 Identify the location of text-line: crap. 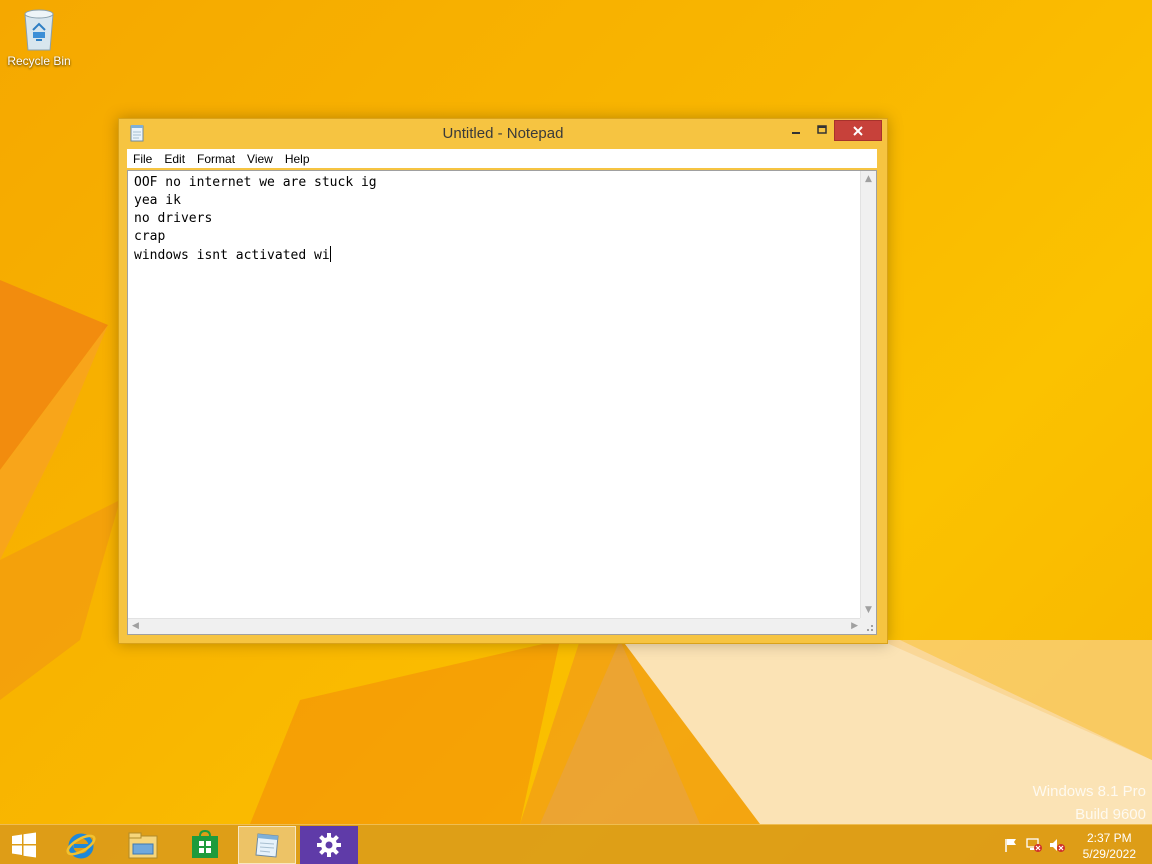
(150, 236).